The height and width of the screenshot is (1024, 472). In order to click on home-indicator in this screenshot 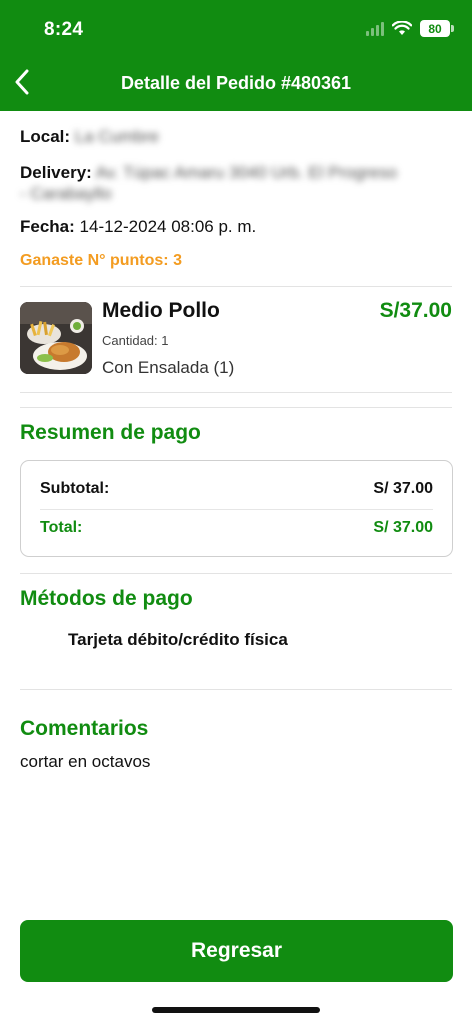, I will do `click(236, 1010)`.